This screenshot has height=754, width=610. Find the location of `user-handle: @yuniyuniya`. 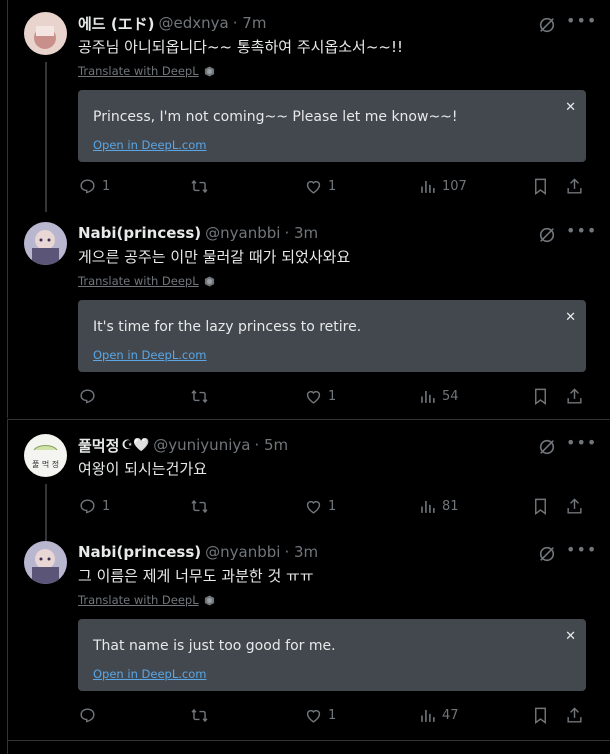

user-handle: @yuniyuniya is located at coordinates (201, 445).